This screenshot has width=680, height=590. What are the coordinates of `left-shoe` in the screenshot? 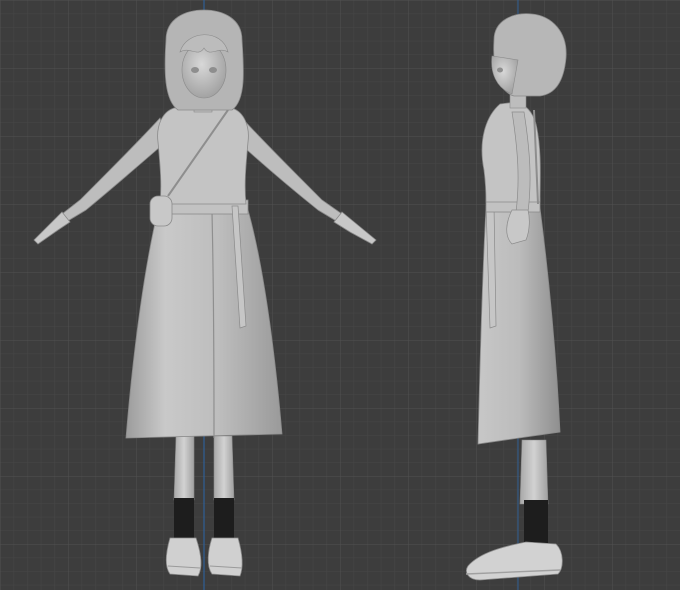 It's located at (183, 557).